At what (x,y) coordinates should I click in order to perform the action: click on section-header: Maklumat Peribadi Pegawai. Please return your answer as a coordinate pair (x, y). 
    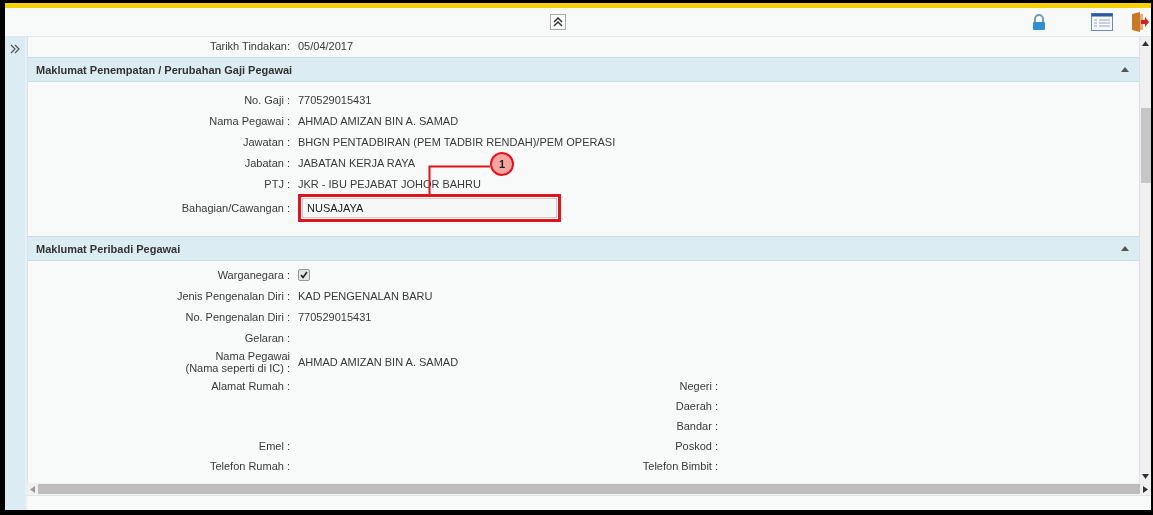
    Looking at the image, I should click on (583, 248).